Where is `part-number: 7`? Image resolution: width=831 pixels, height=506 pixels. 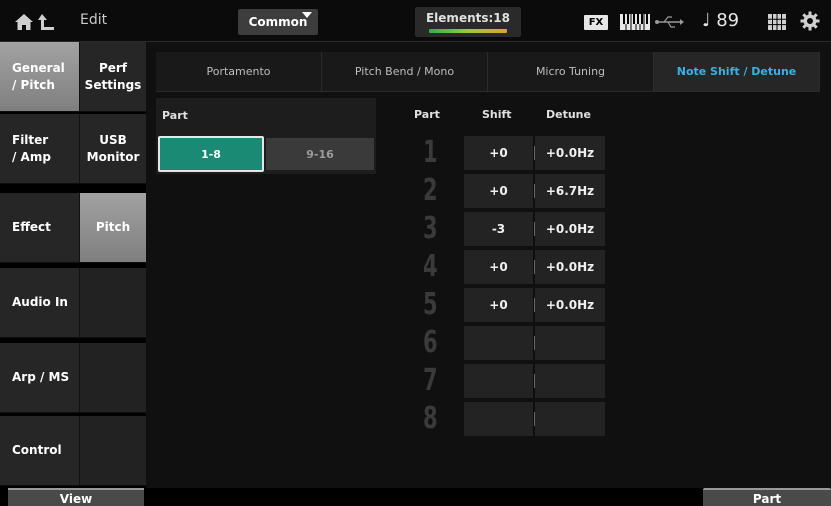
part-number: 7 is located at coordinates (430, 380).